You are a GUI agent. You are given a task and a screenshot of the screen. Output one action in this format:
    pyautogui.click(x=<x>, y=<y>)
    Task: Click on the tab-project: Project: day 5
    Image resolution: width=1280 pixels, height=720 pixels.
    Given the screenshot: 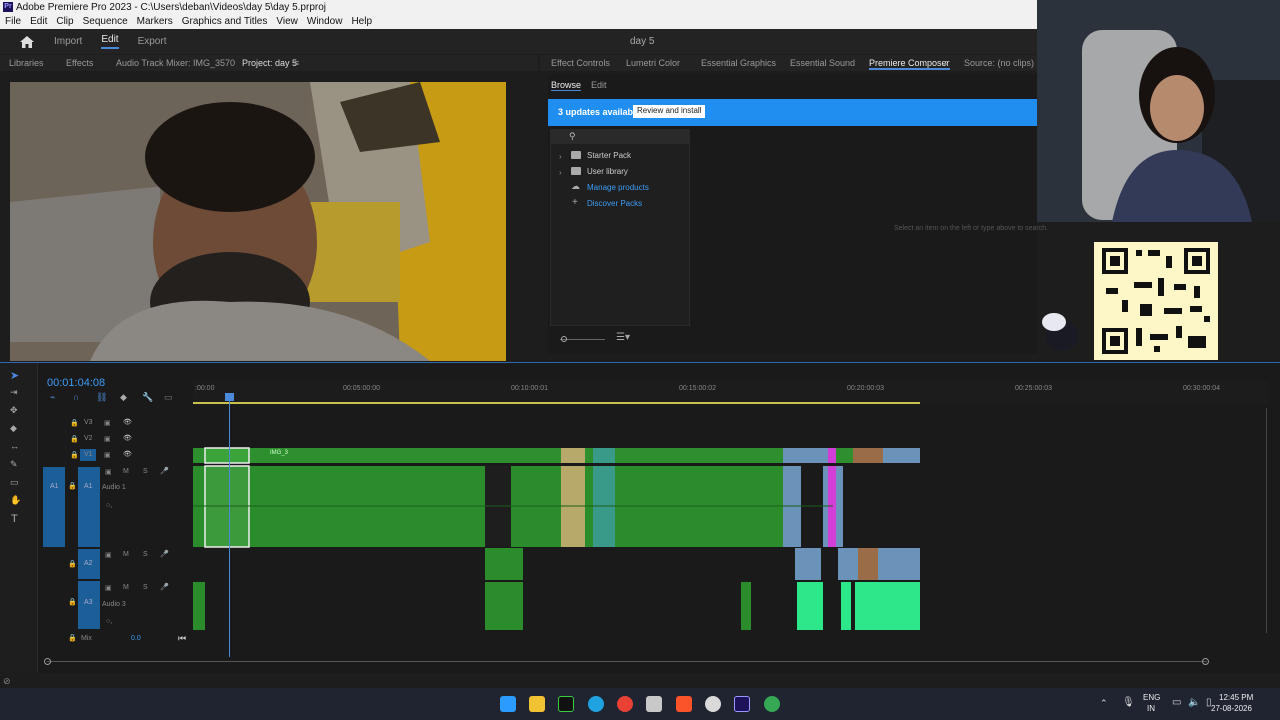 What is the action you would take?
    pyautogui.click(x=269, y=63)
    